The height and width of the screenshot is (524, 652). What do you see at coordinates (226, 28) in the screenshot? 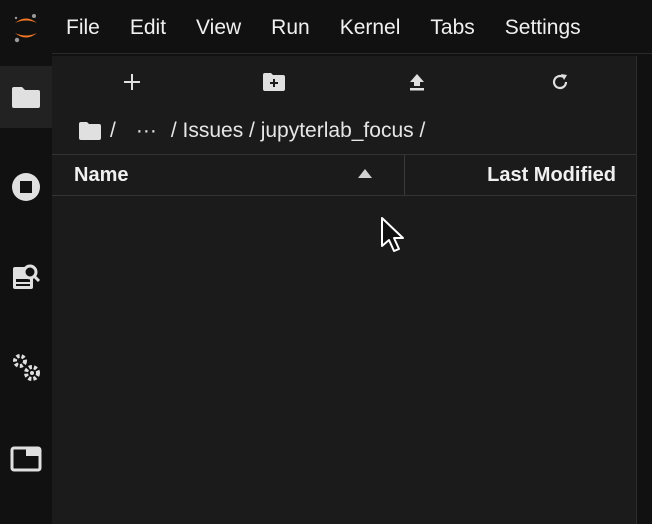
I see `menu-view: View` at bounding box center [226, 28].